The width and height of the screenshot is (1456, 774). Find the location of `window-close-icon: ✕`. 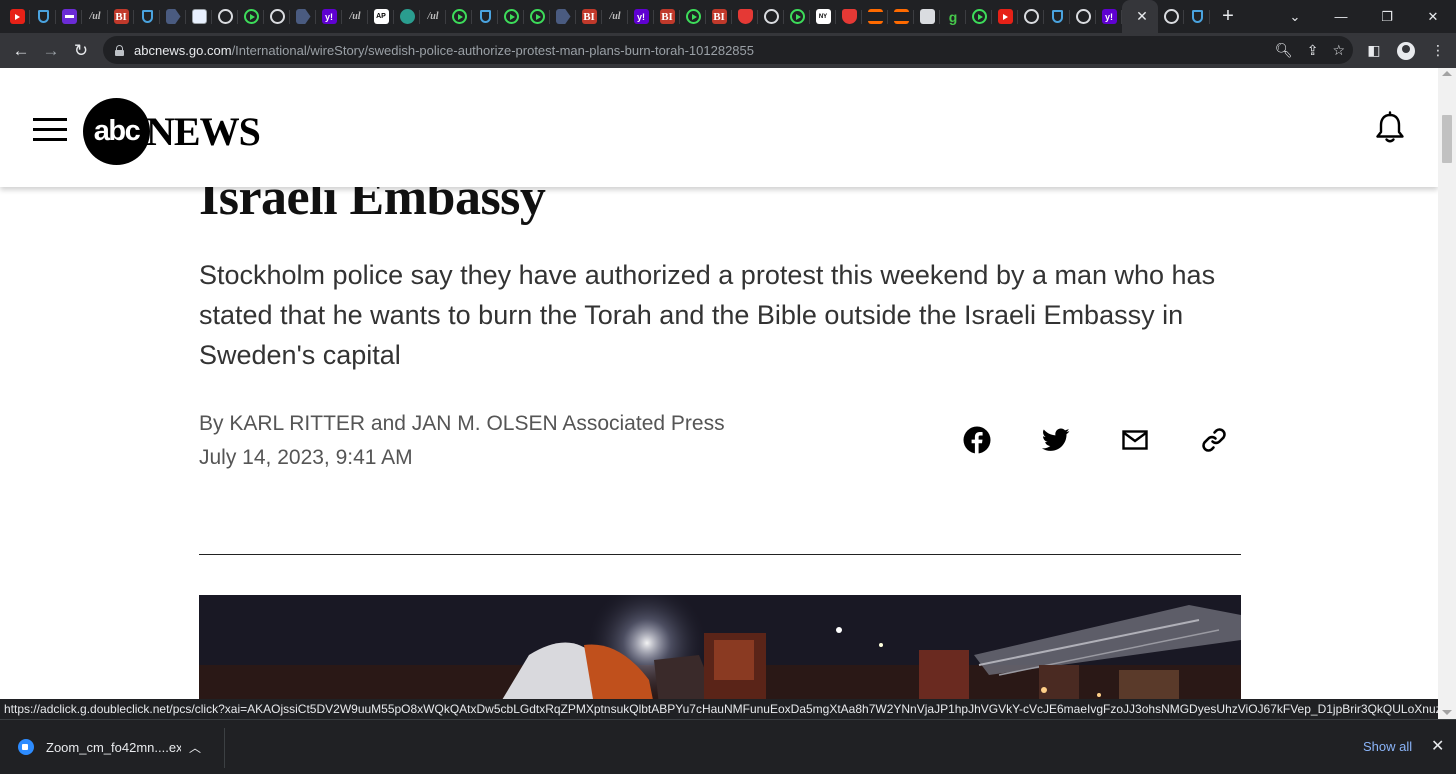

window-close-icon: ✕ is located at coordinates (1433, 16).